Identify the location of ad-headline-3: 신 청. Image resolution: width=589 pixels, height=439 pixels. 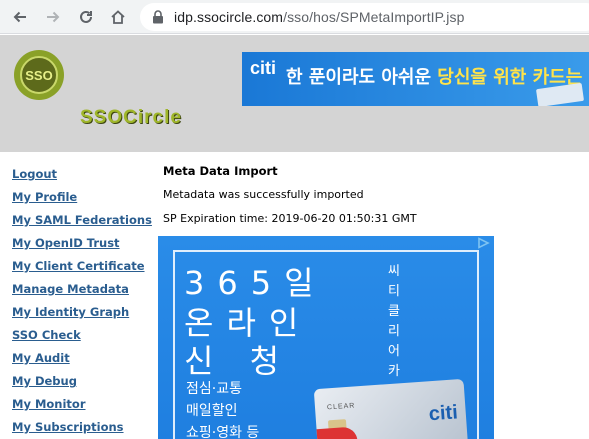
(238, 361).